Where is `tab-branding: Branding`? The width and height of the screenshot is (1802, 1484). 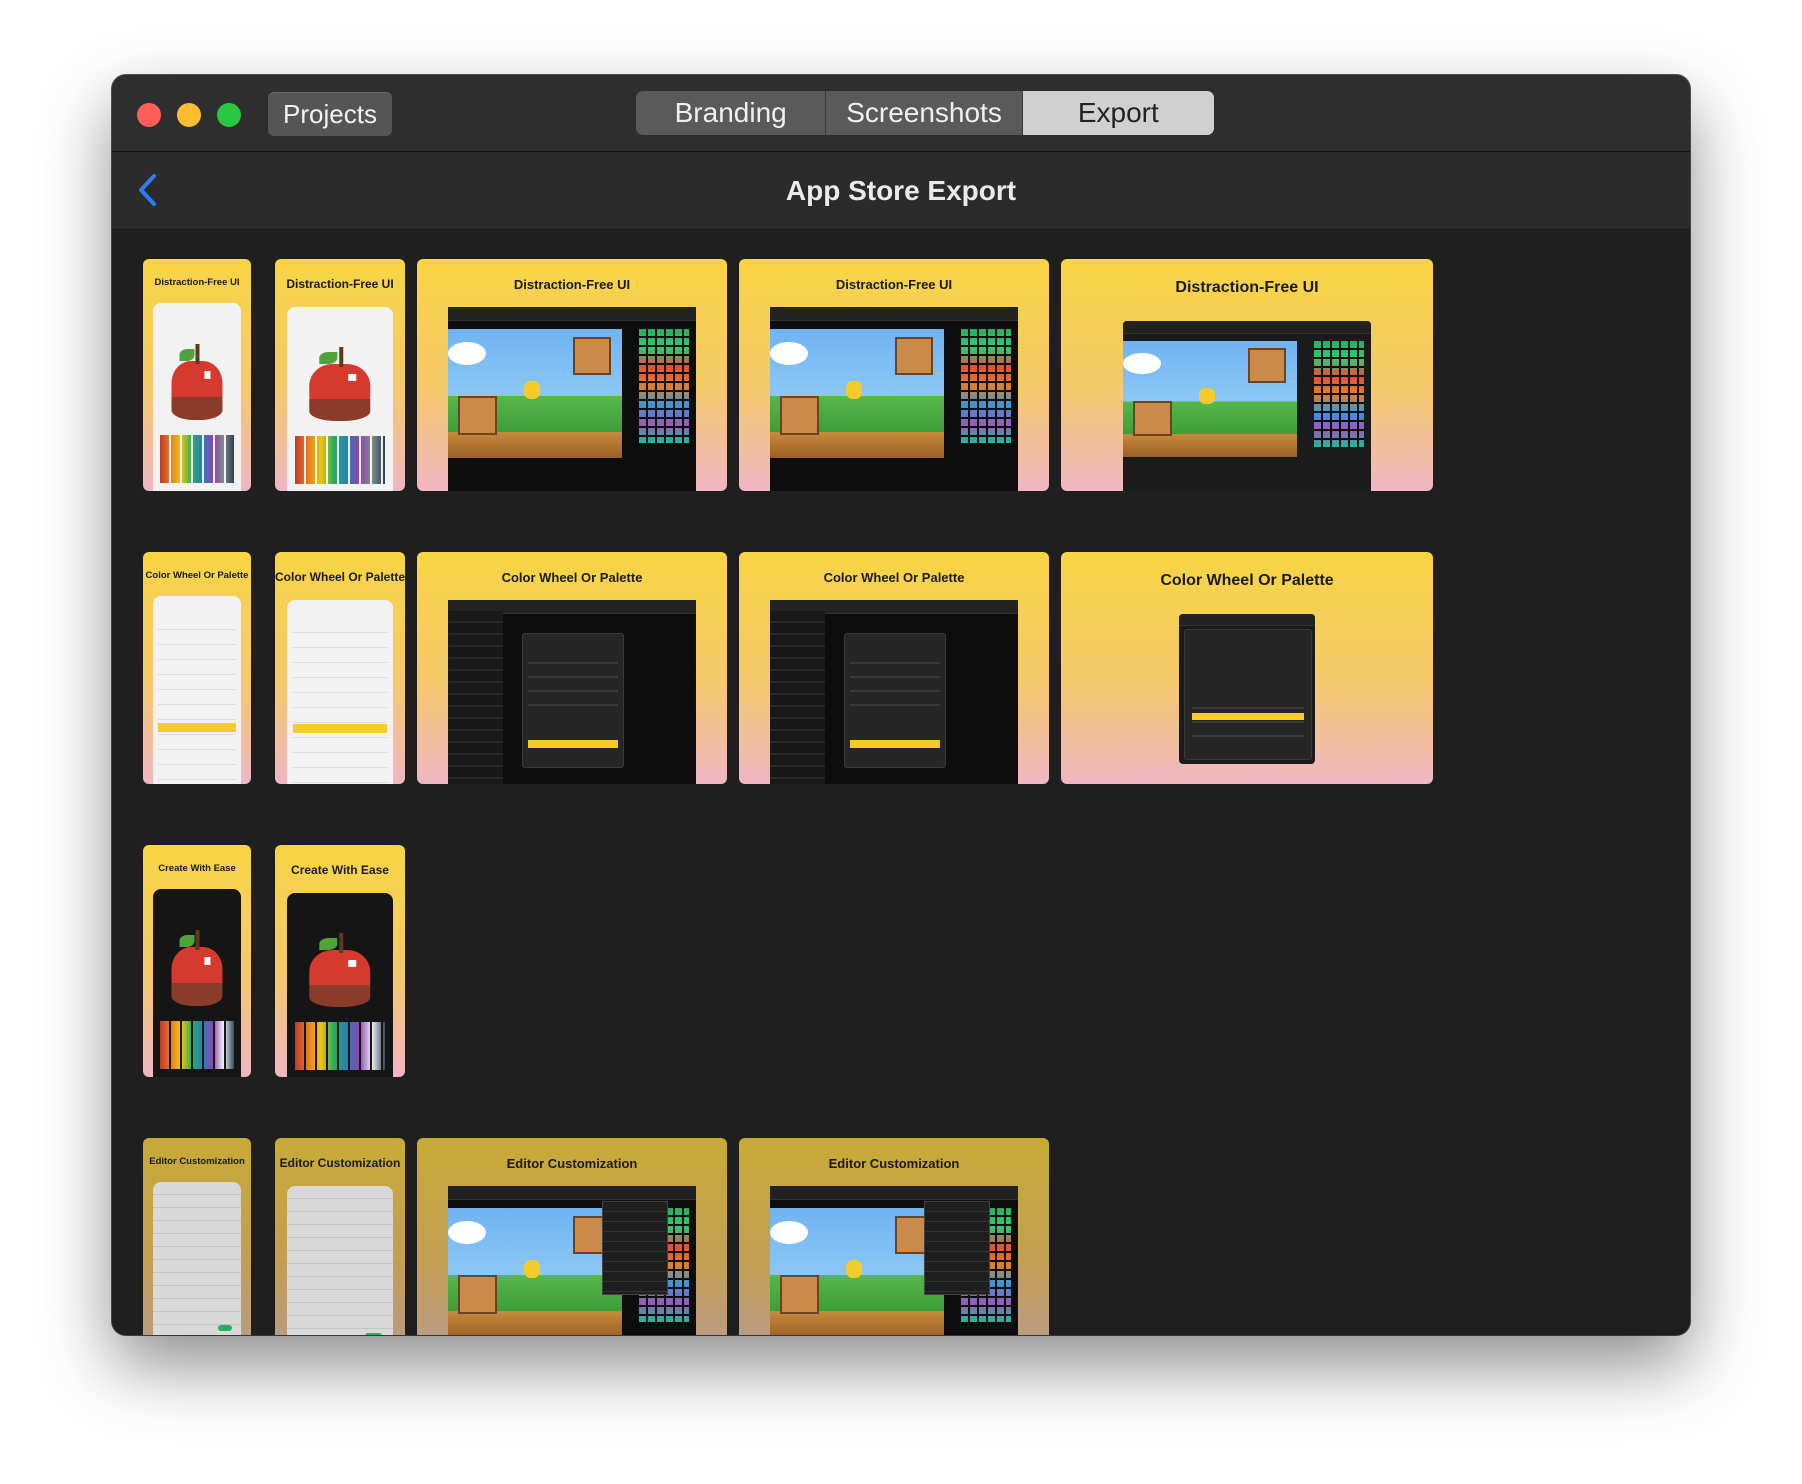 tab-branding: Branding is located at coordinates (731, 113).